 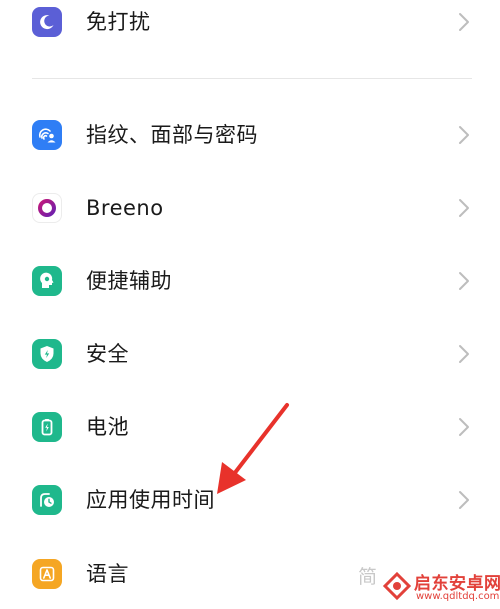 What do you see at coordinates (436, 587) in the screenshot?
I see `watermark: 启东安卓网 www.qdltdq.com` at bounding box center [436, 587].